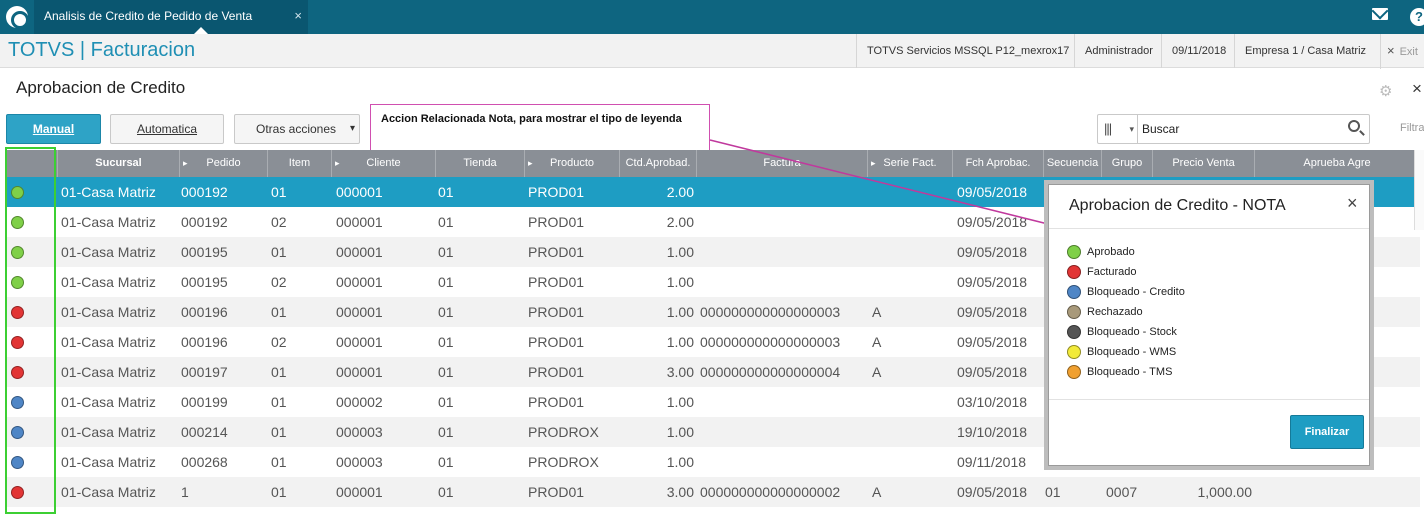  I want to click on cell-fecha: 19/10/2018, so click(992, 432).